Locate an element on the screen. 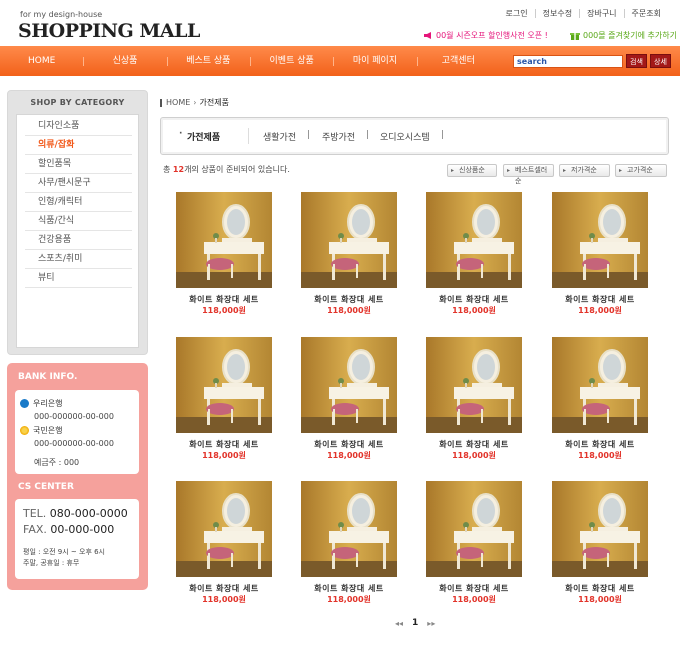  cs-weekday-hours: 평일 : 오전 9시 ~ 오후 6시 is located at coordinates (64, 552).